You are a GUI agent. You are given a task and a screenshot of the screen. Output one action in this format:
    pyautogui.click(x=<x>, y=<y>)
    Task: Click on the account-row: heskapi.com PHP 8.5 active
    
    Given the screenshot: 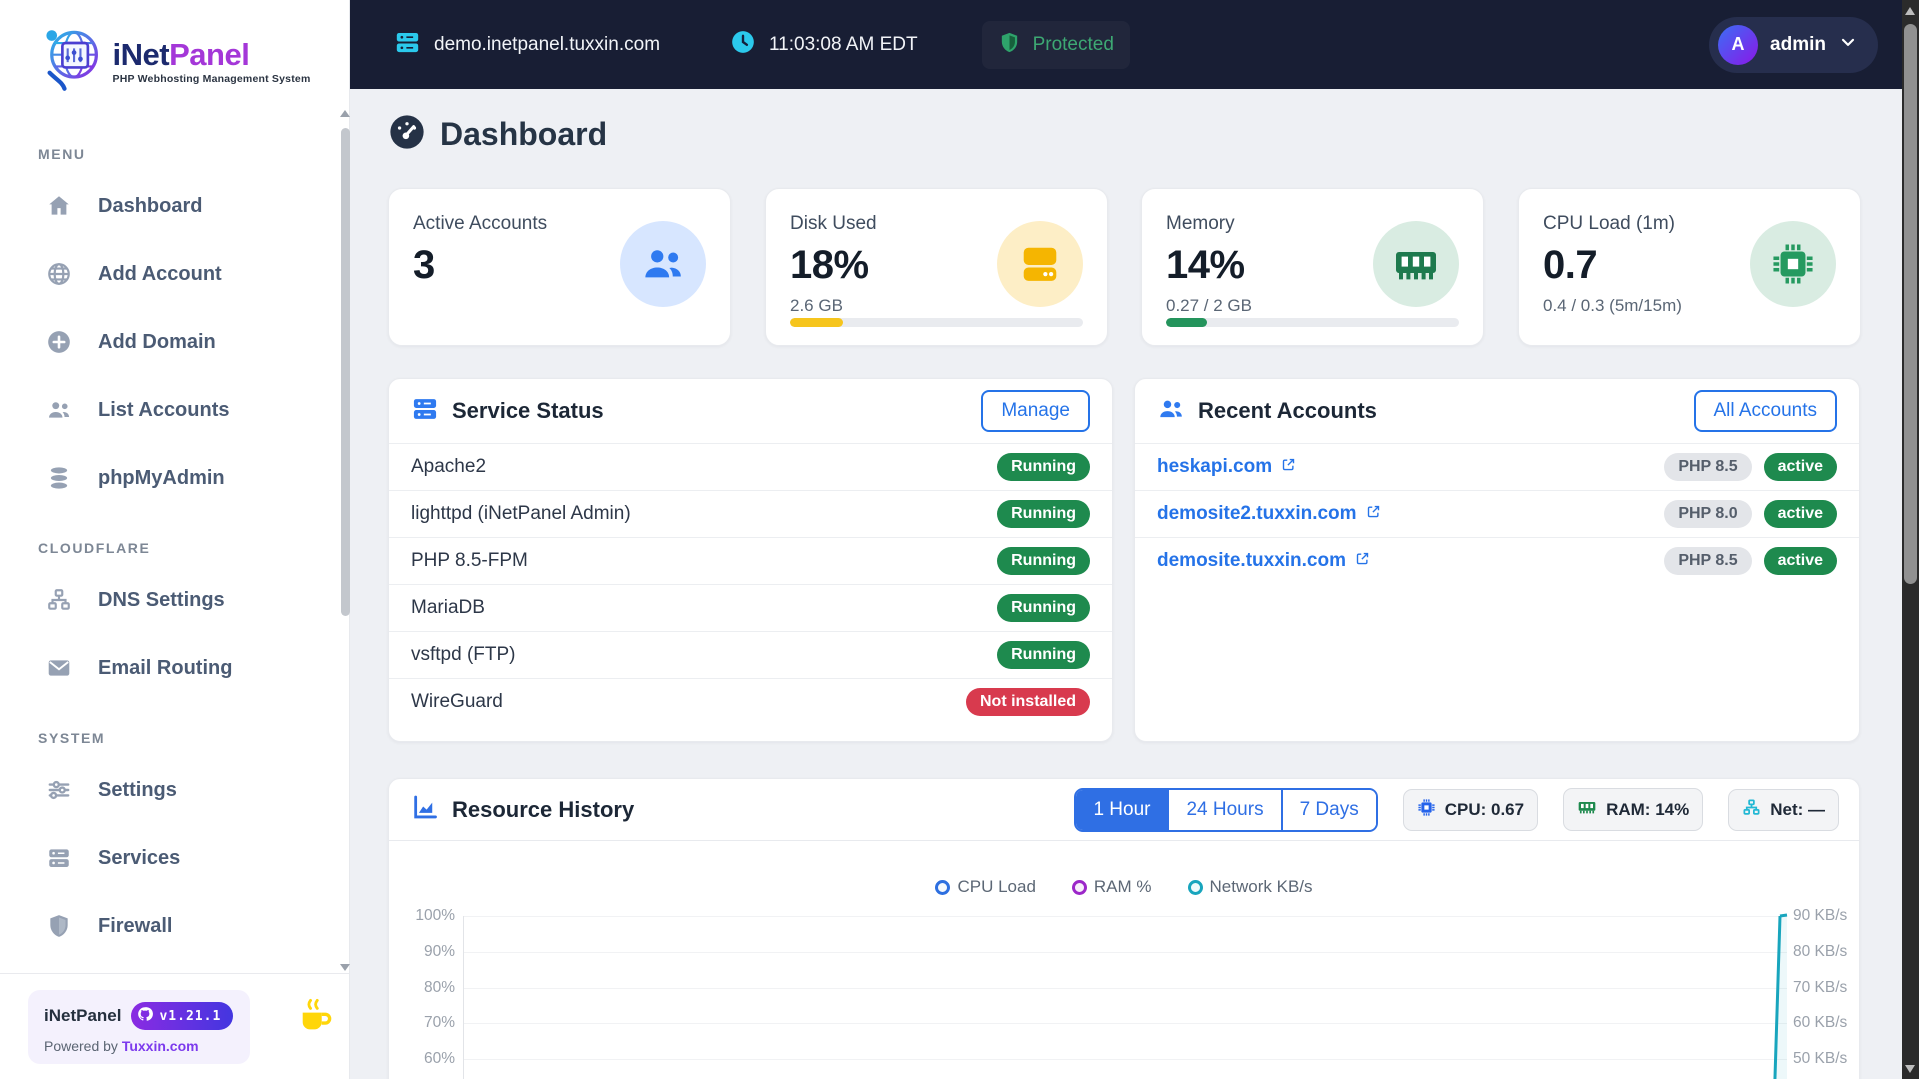 What is the action you would take?
    pyautogui.click(x=1497, y=466)
    